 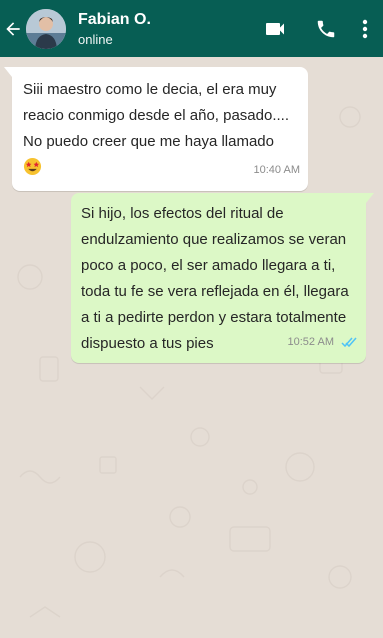 I want to click on contact-name: Fabian O., so click(x=114, y=19).